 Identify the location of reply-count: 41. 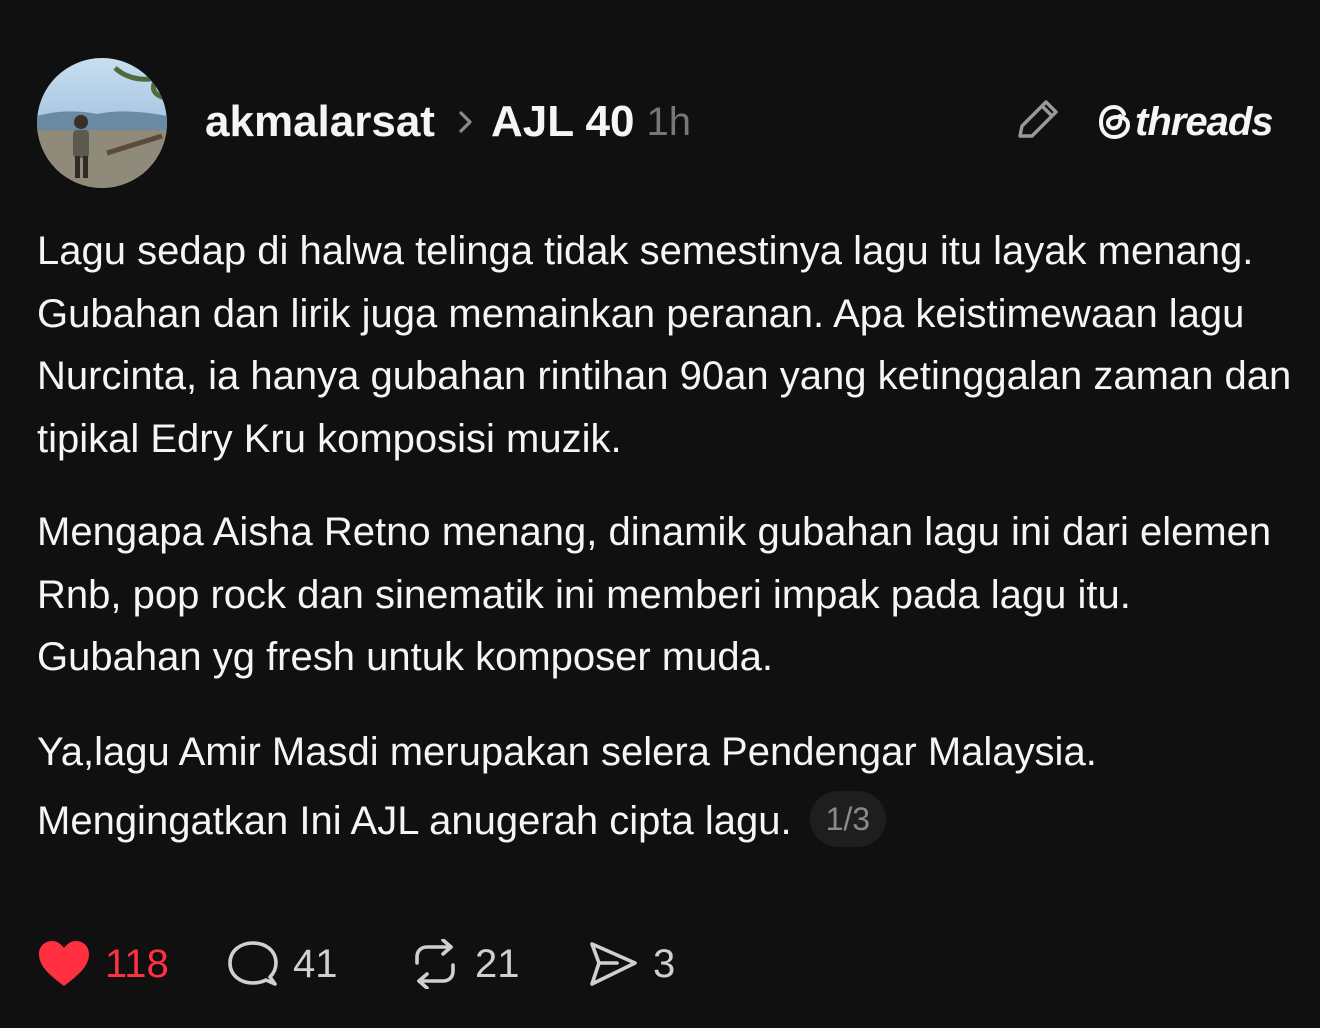
(315, 963).